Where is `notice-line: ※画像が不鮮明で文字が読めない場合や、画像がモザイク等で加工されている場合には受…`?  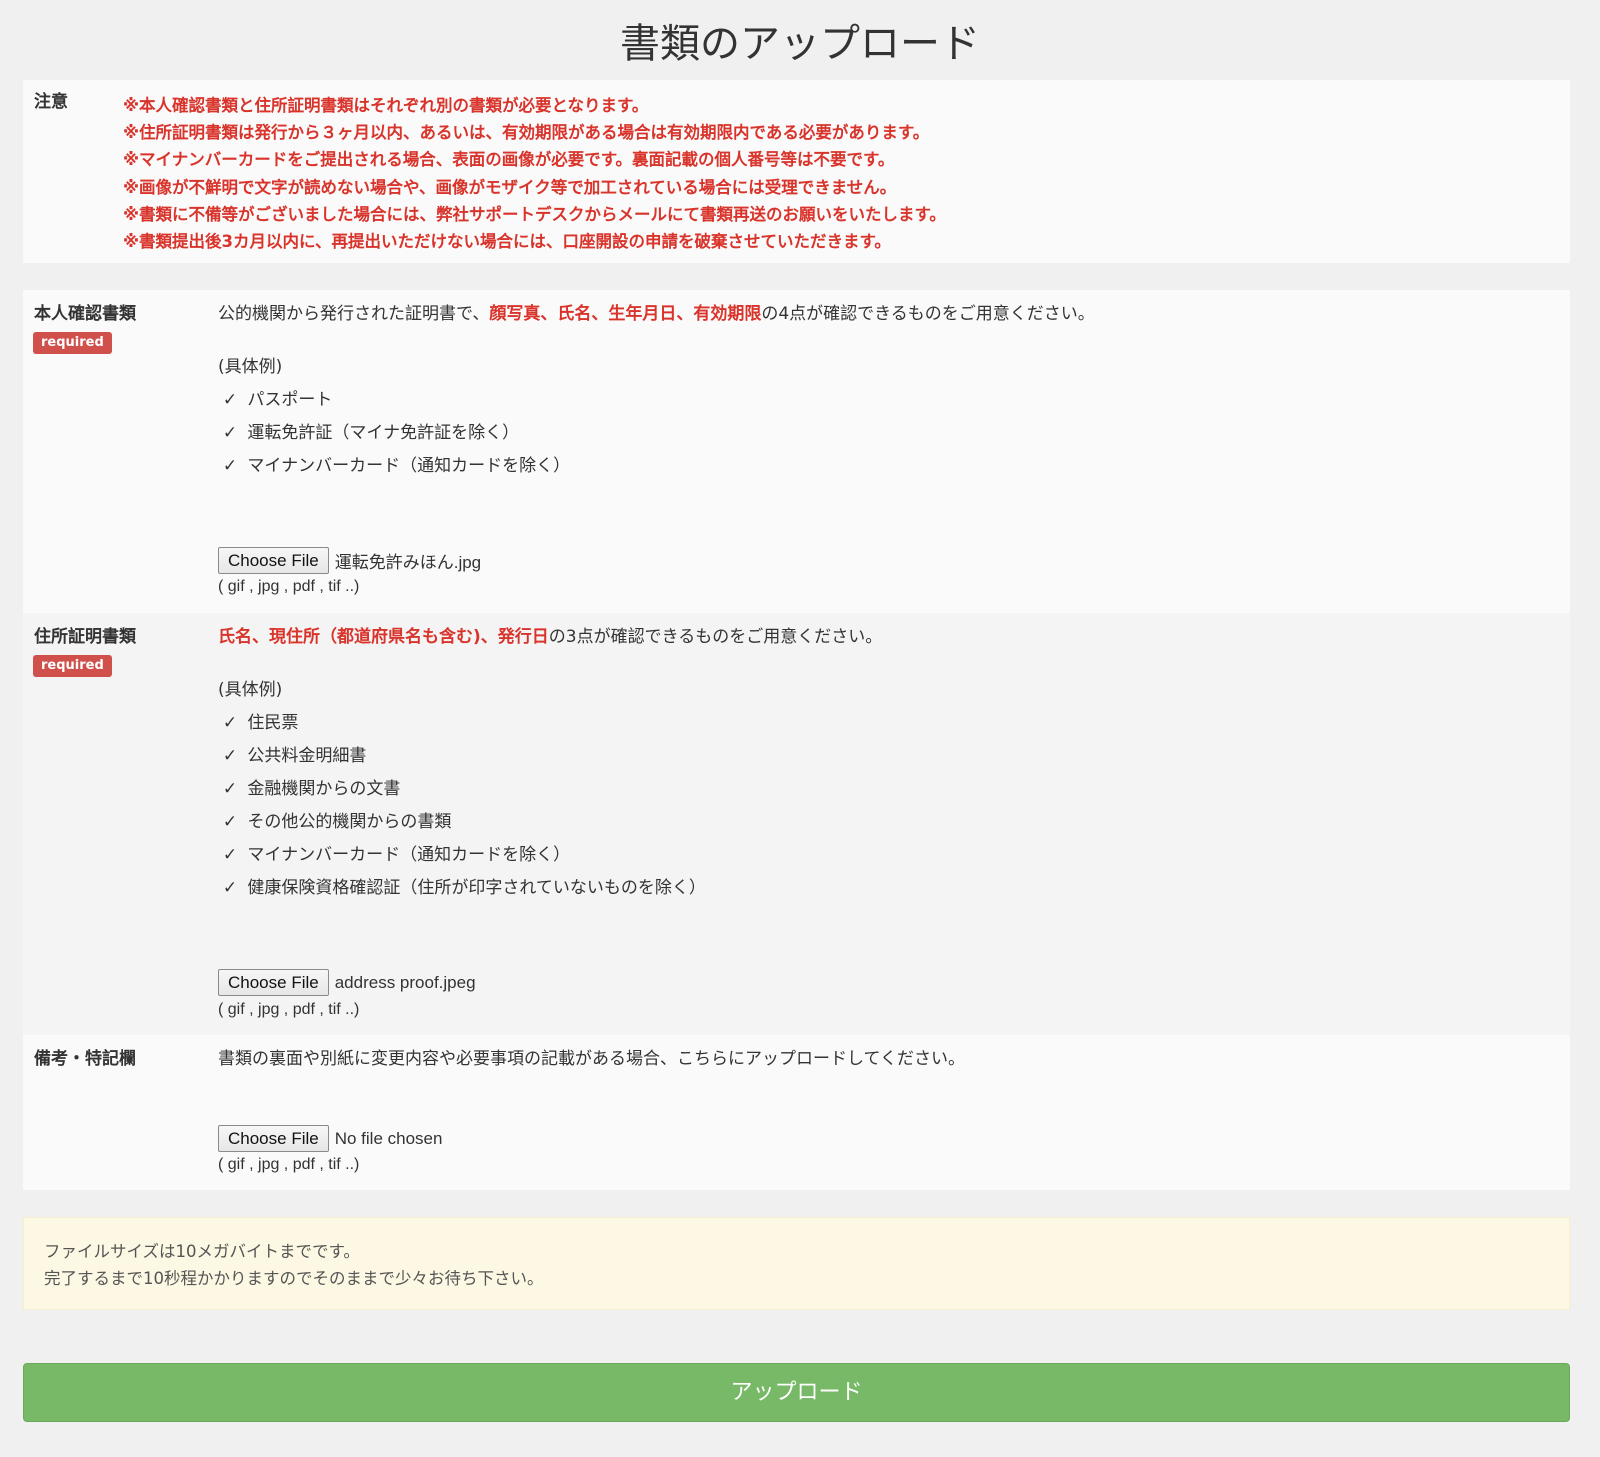
notice-line: ※画像が不鮮明で文字が読めない場合や、画像がモザイク等で加工されている場合には受… is located at coordinates (510, 187).